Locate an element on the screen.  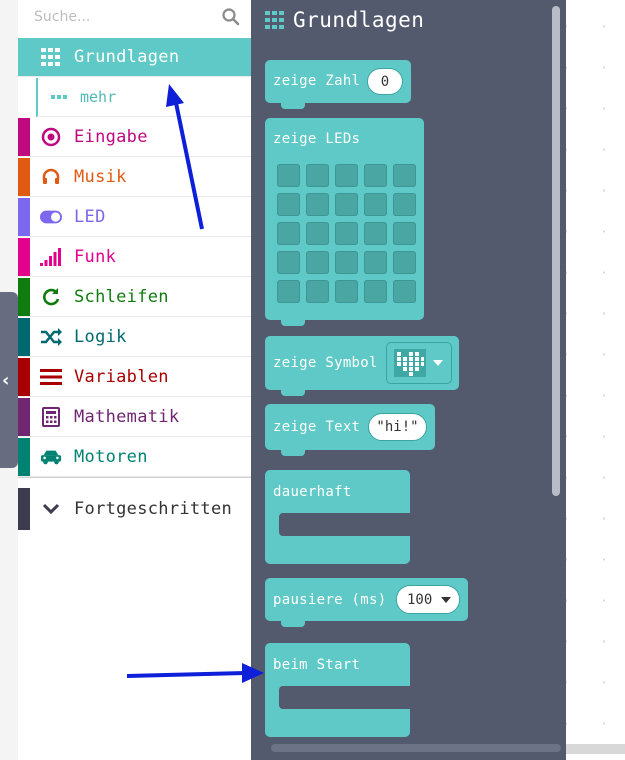
category-funk: Funk is located at coordinates (134, 257).